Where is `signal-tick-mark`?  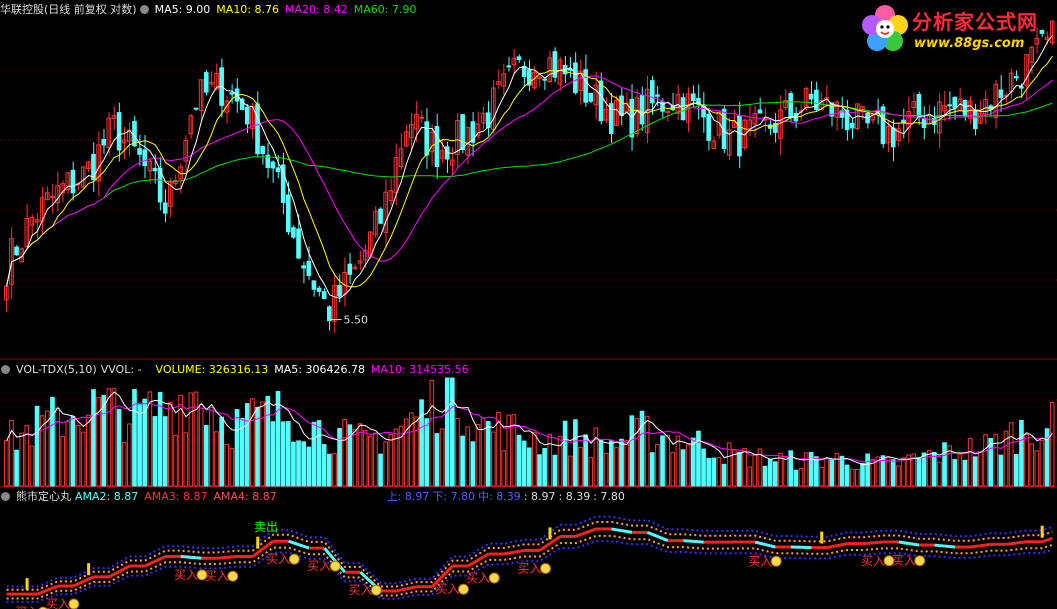
signal-tick-mark is located at coordinates (550, 533).